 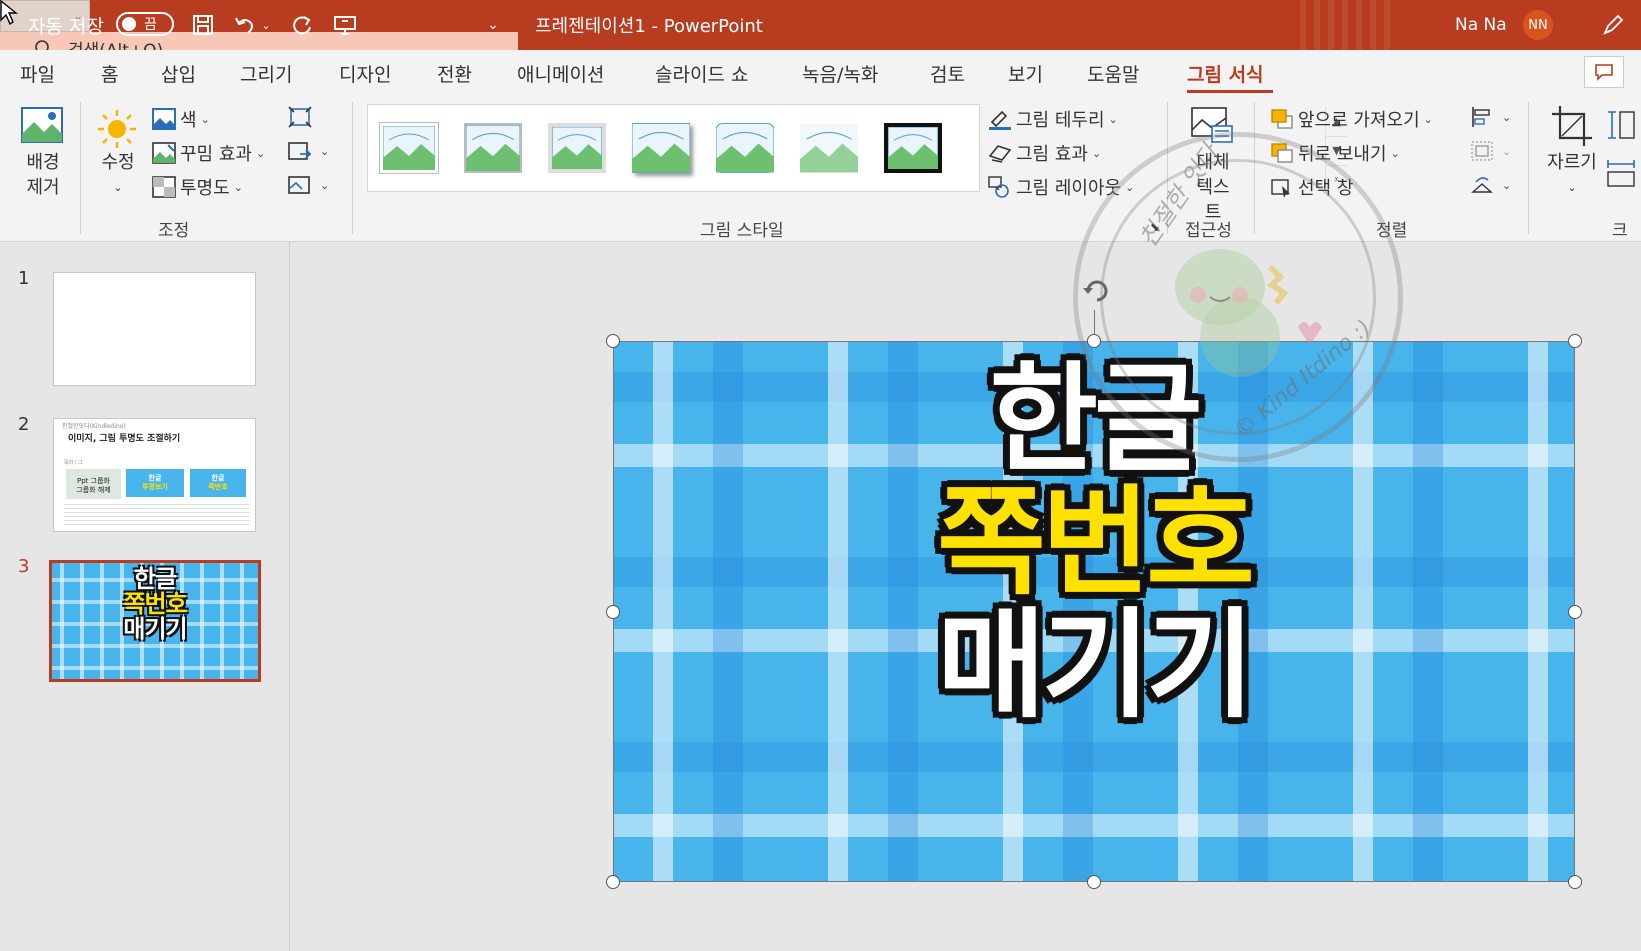 What do you see at coordinates (1025, 73) in the screenshot?
I see `tab-view: 보기` at bounding box center [1025, 73].